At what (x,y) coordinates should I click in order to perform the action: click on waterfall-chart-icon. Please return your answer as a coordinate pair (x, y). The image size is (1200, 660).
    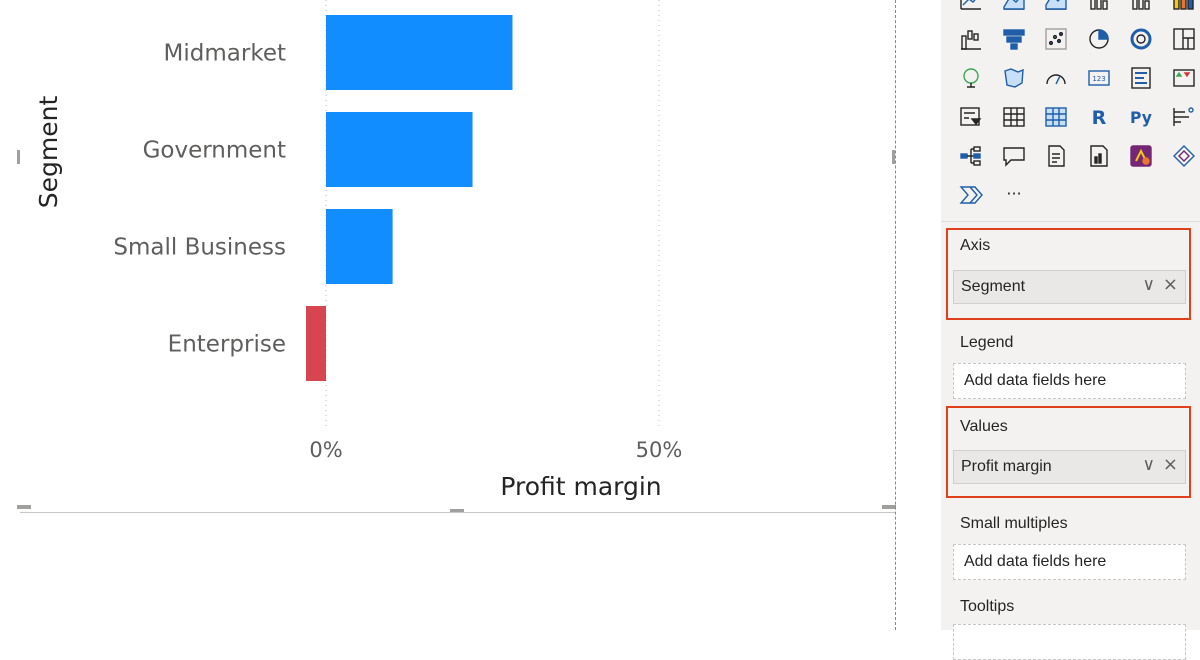
    Looking at the image, I should click on (971, 39).